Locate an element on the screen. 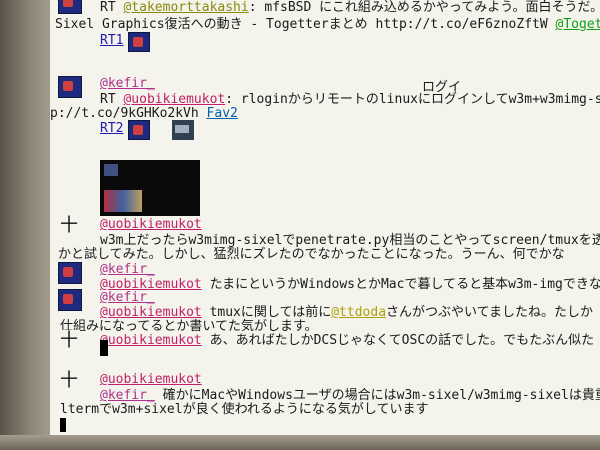  retweet-count-link: RT1 is located at coordinates (111, 40).